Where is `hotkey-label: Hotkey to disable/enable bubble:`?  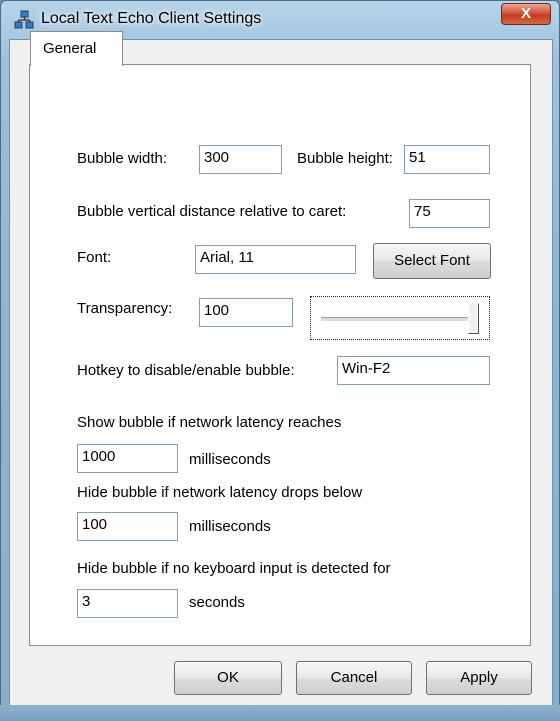 hotkey-label: Hotkey to disable/enable bubble: is located at coordinates (186, 370).